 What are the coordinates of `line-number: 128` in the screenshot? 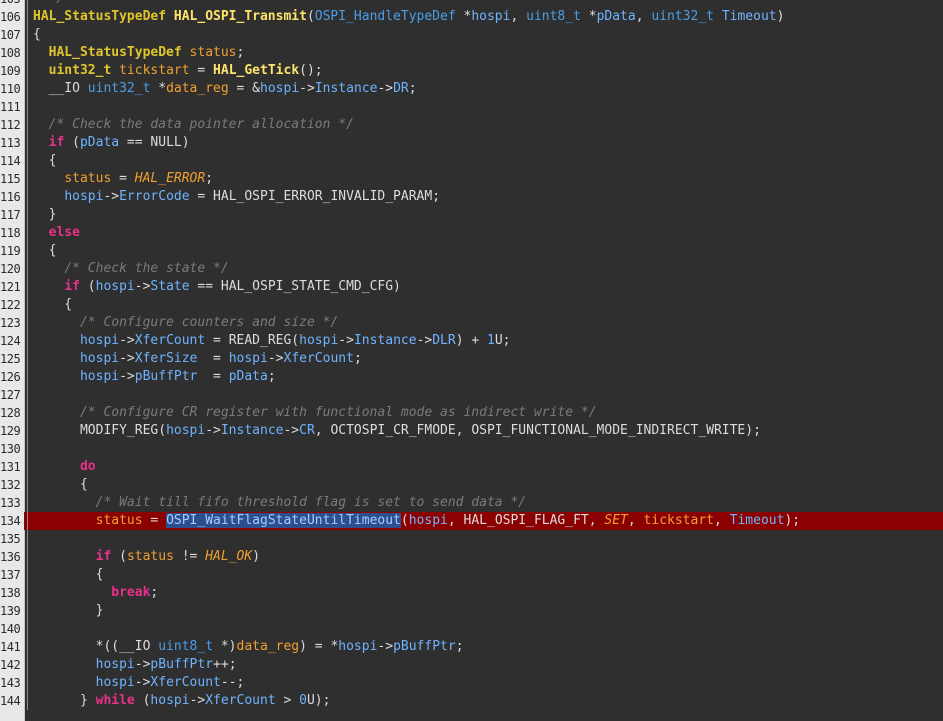 It's located at (12, 413).